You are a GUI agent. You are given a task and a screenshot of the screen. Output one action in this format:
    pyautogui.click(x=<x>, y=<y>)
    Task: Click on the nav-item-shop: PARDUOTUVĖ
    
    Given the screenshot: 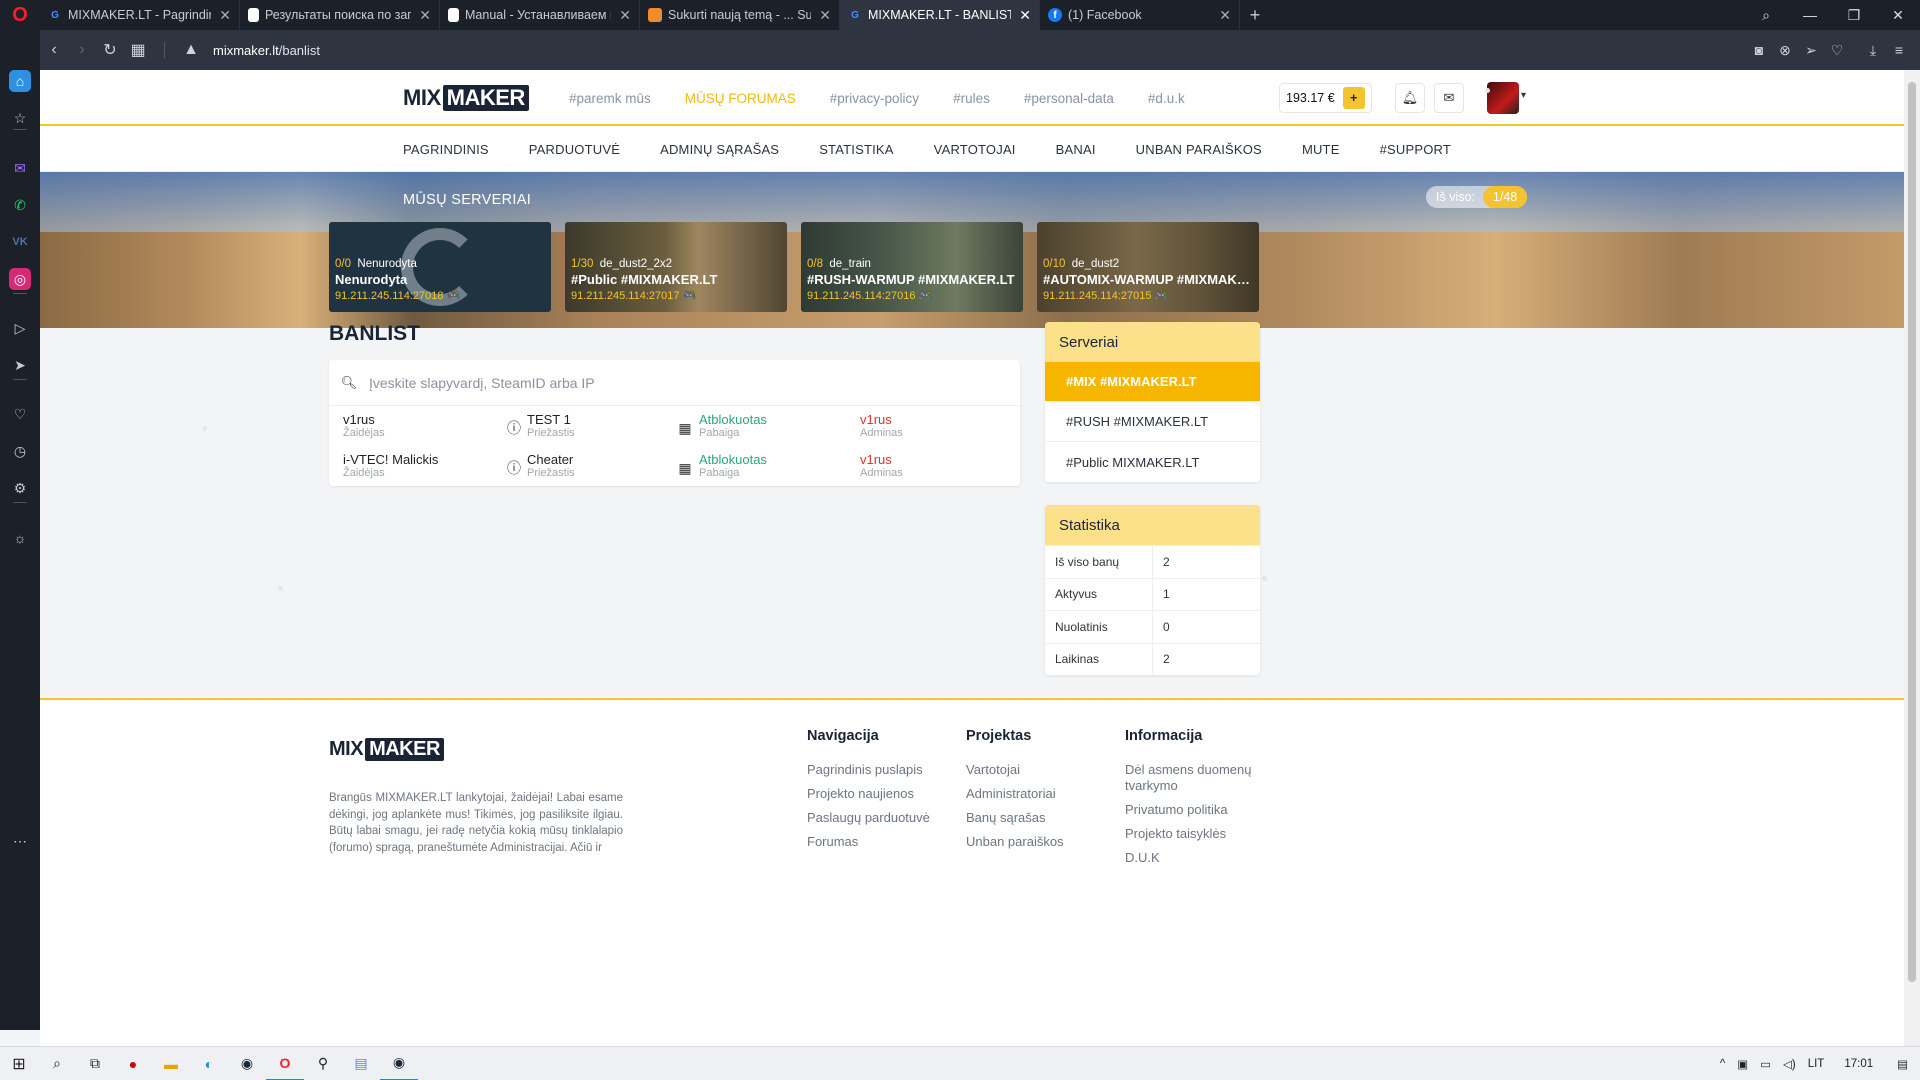 What is the action you would take?
    pyautogui.click(x=574, y=149)
    